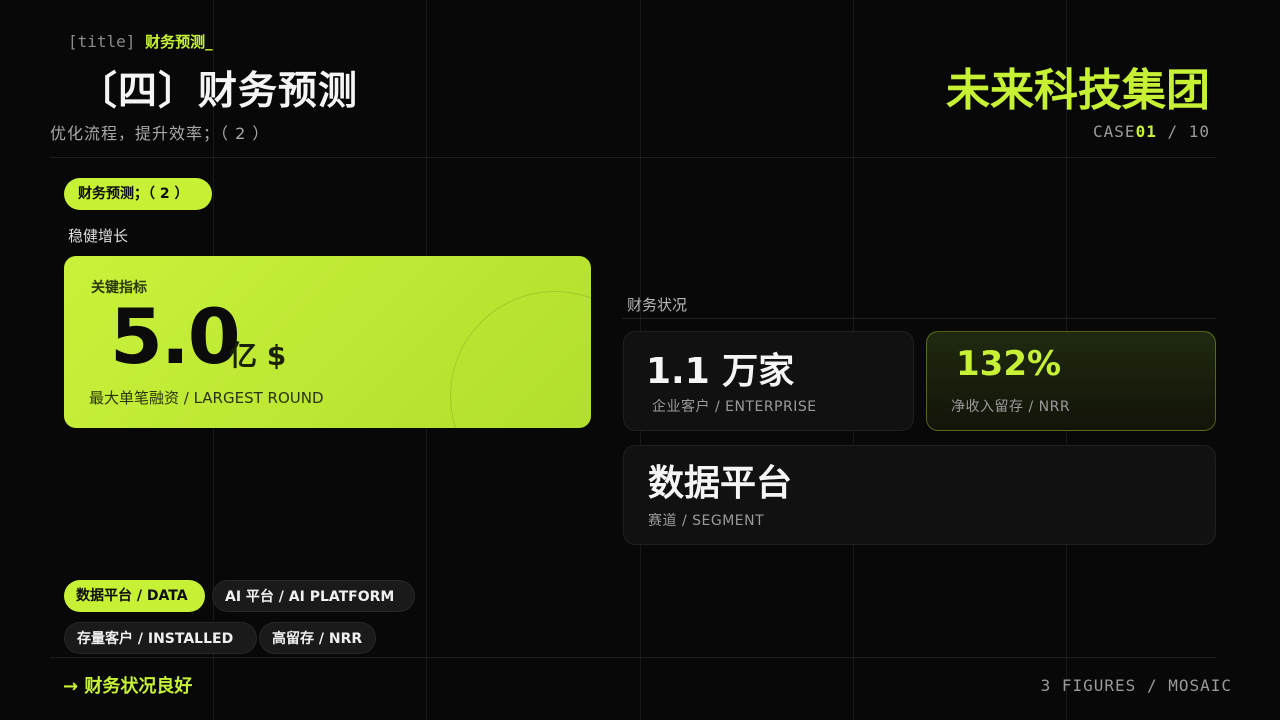 The height and width of the screenshot is (720, 1280). Describe the element at coordinates (179, 42) in the screenshot. I see `title-tag-highlight: 财务预测_` at that location.